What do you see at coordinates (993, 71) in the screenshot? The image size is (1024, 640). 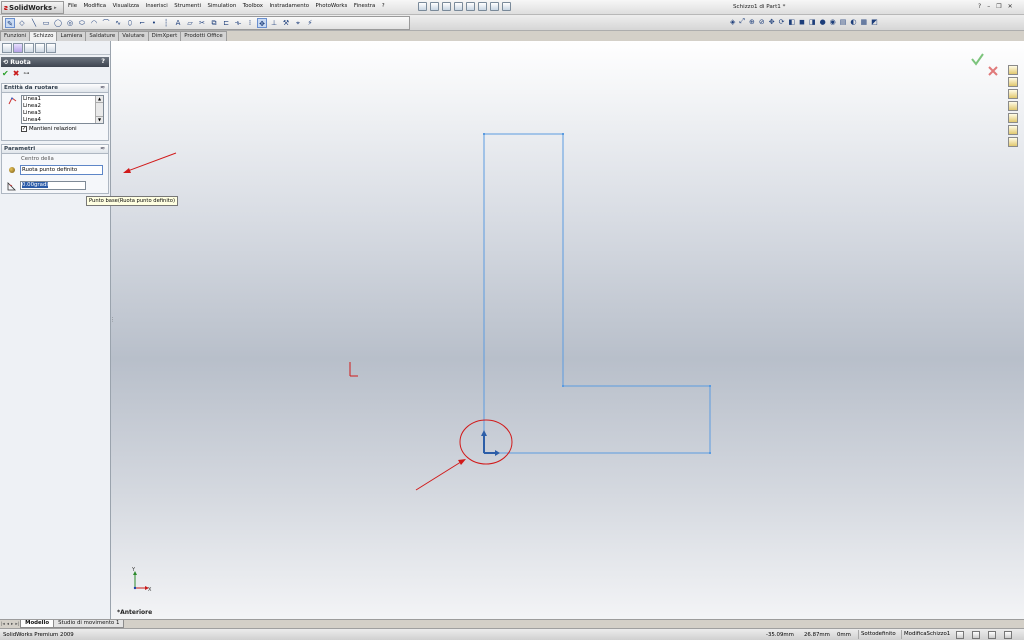 I see `confirm-cancel-icon` at bounding box center [993, 71].